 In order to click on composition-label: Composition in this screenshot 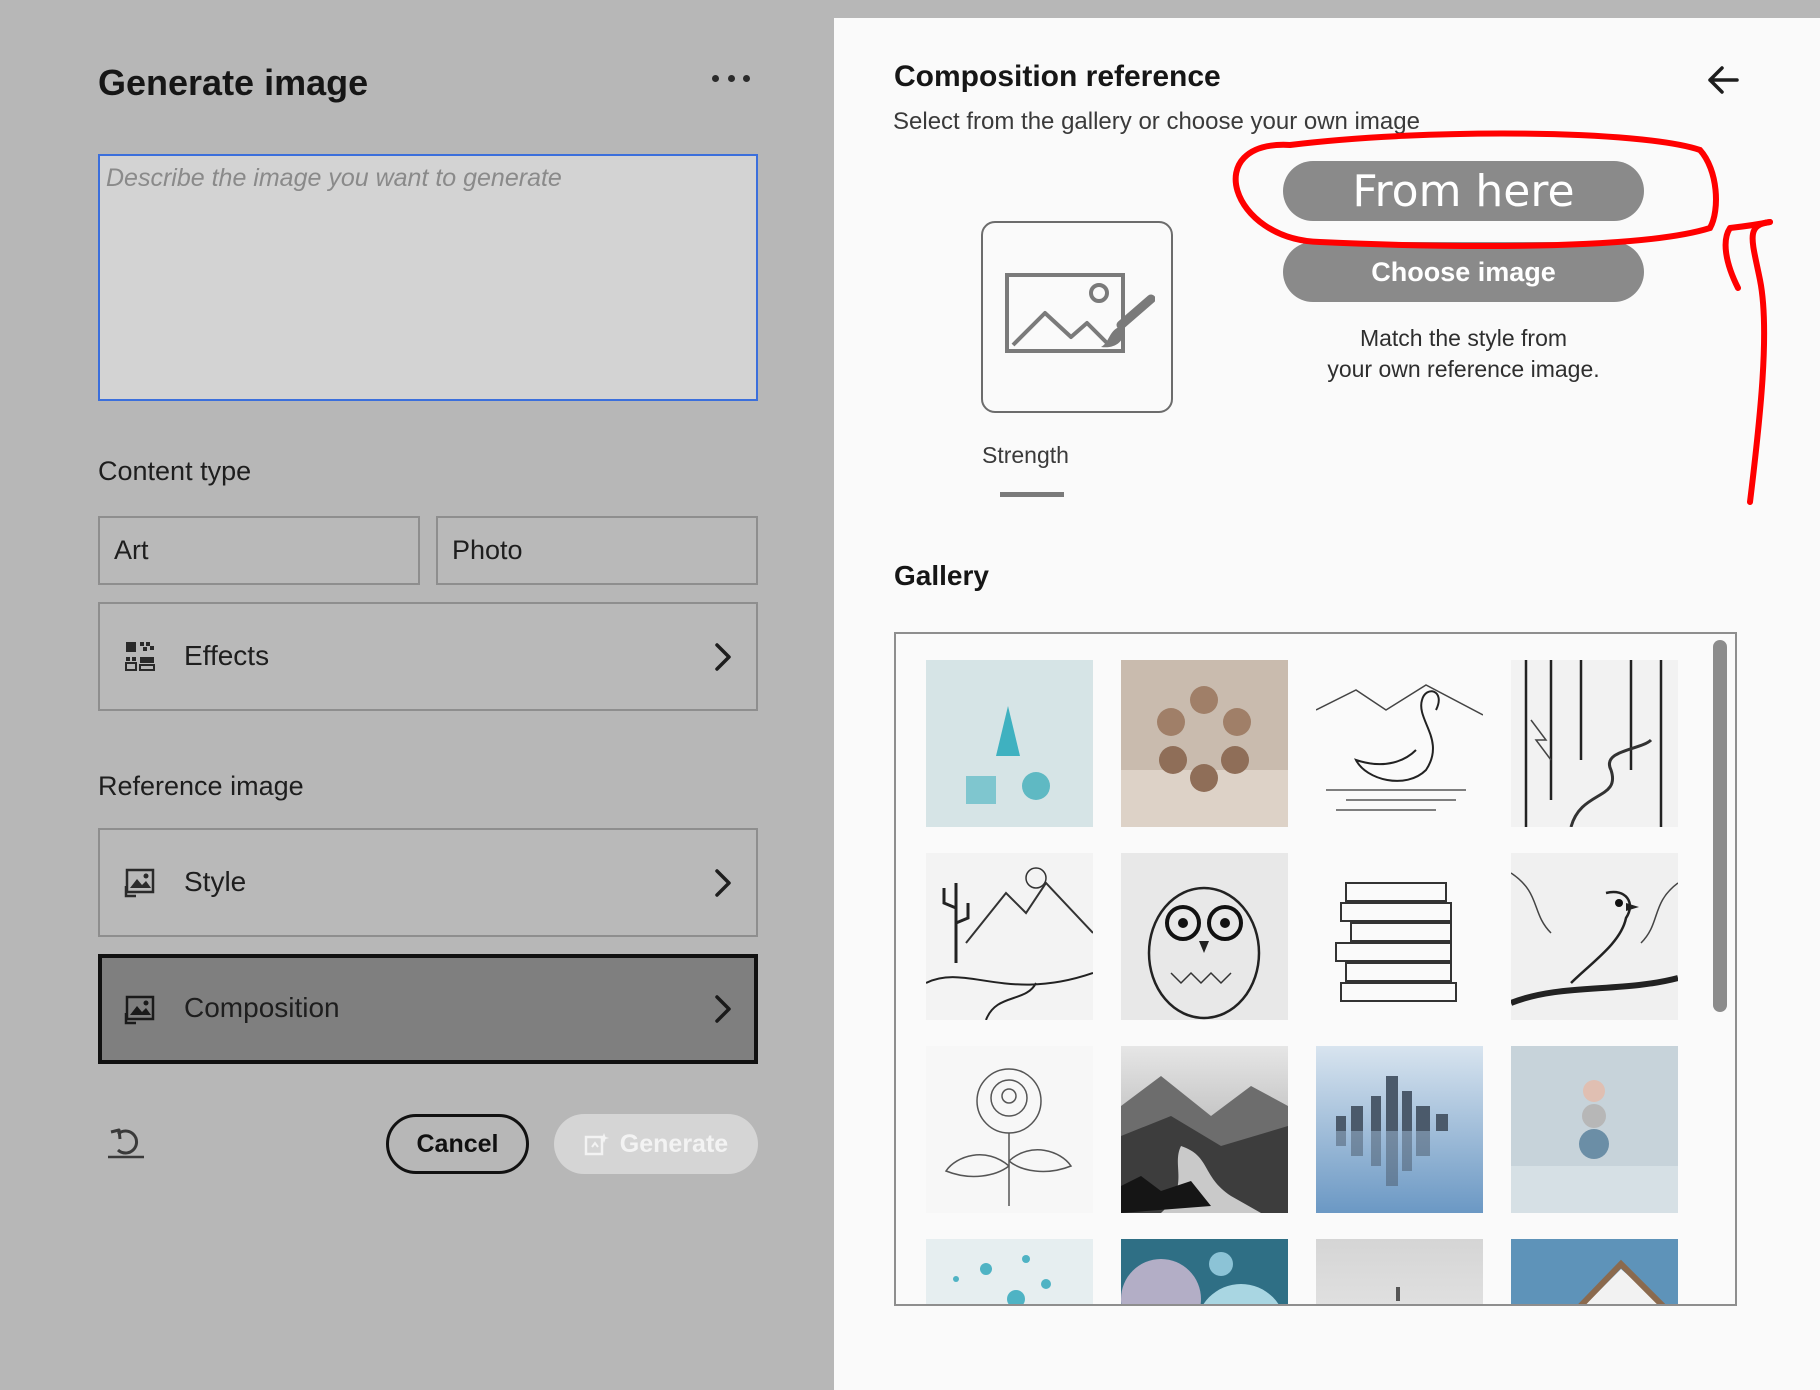, I will do `click(262, 1007)`.